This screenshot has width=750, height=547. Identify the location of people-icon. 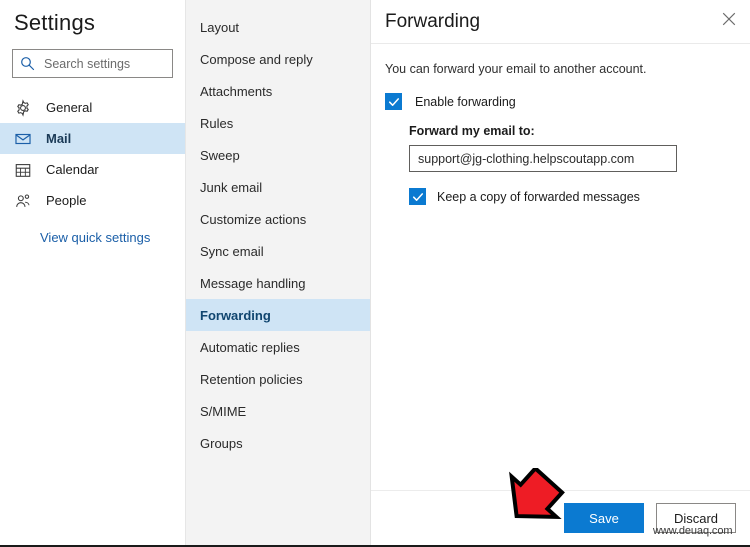
(23, 201).